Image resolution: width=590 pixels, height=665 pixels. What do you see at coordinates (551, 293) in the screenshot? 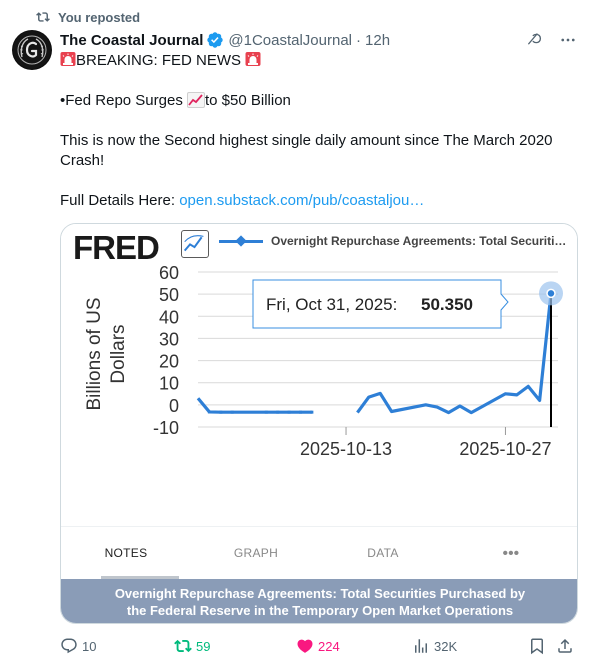
I see `hover-point` at bounding box center [551, 293].